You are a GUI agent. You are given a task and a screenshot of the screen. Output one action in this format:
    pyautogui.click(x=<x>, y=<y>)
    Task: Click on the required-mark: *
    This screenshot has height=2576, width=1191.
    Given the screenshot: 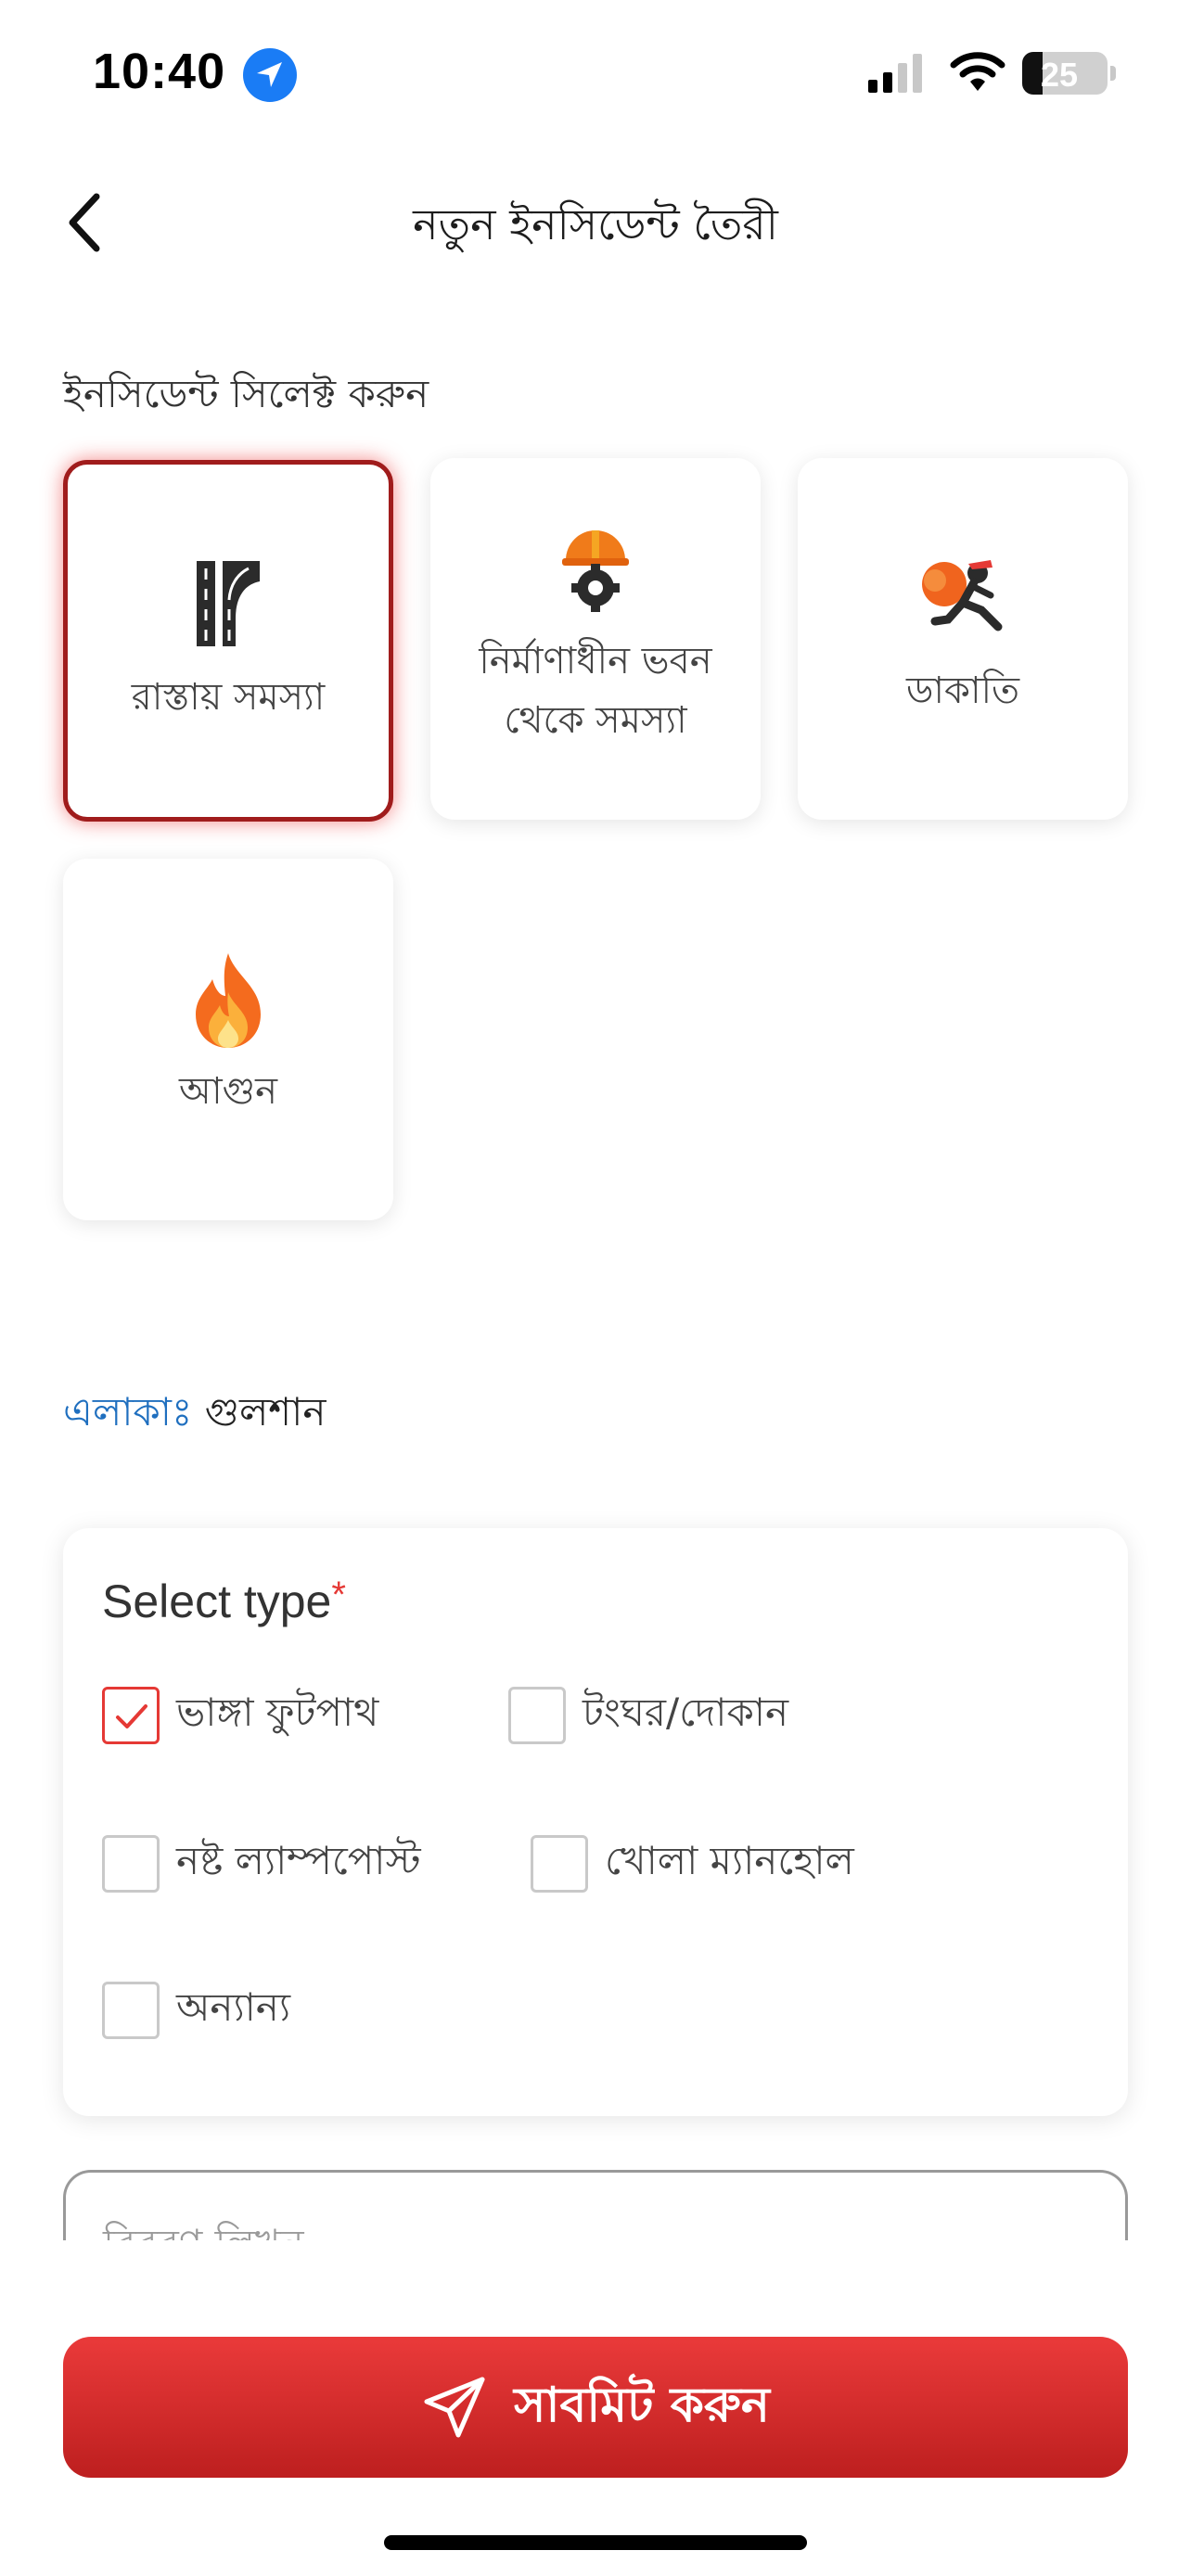 What is the action you would take?
    pyautogui.click(x=338, y=1595)
    